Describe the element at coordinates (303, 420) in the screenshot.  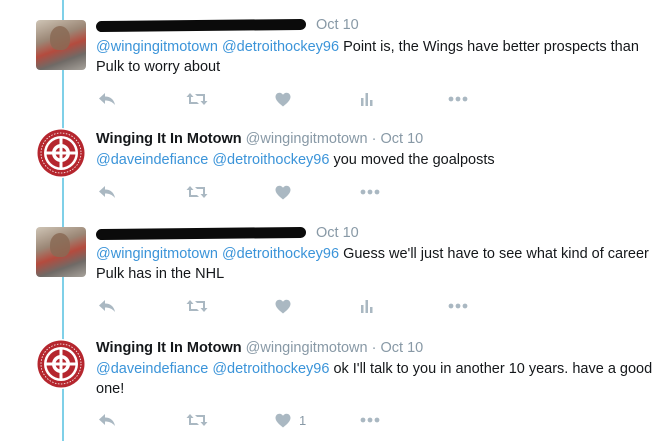
I see `like-count: 1` at that location.